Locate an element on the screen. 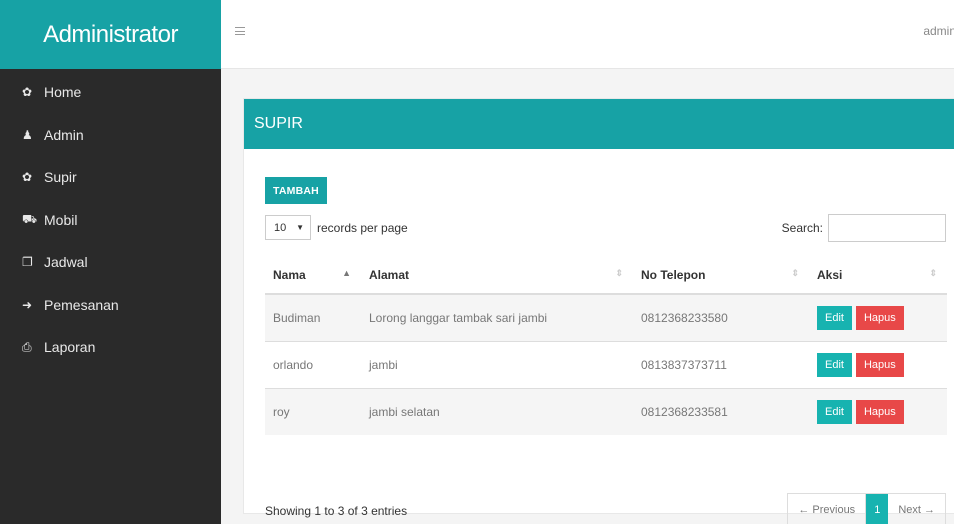  panel-title: SUPIR is located at coordinates (278, 123).